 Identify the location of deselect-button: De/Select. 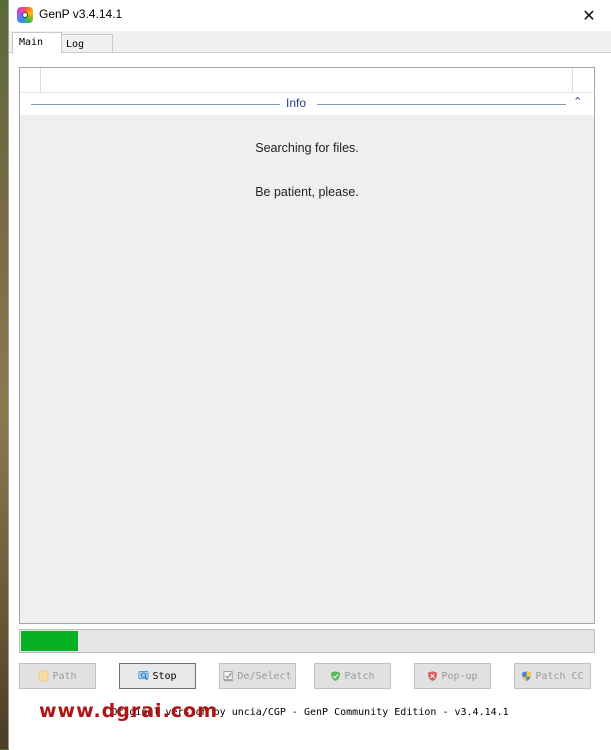
(257, 676).